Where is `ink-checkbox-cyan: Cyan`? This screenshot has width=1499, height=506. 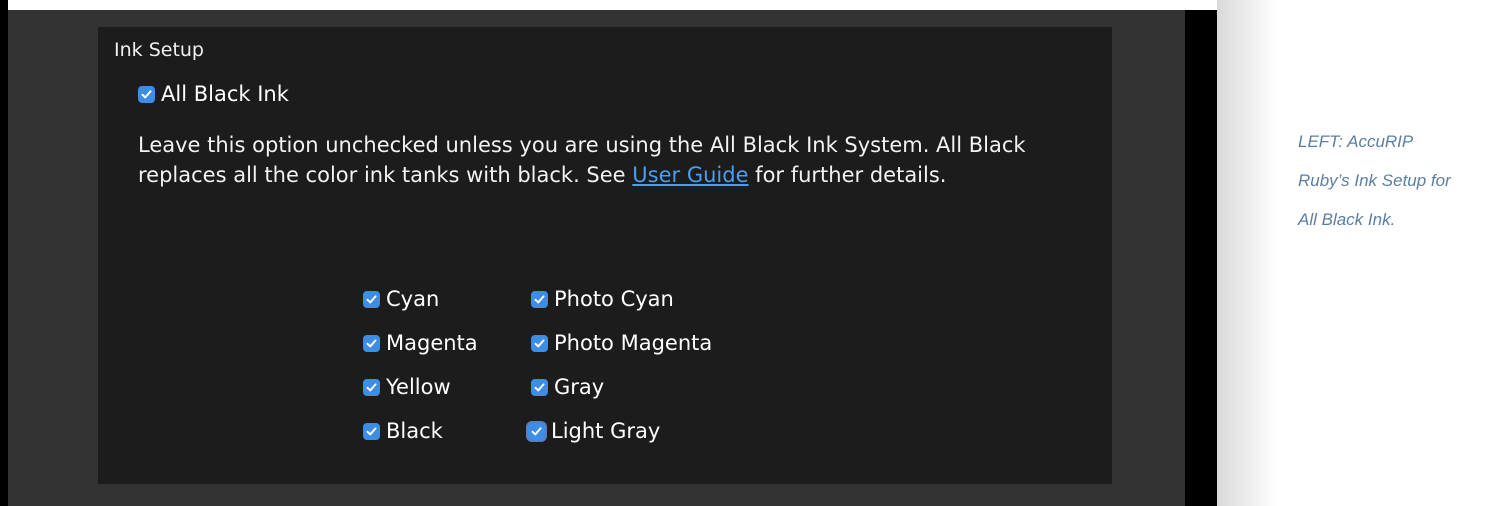 ink-checkbox-cyan: Cyan is located at coordinates (401, 299).